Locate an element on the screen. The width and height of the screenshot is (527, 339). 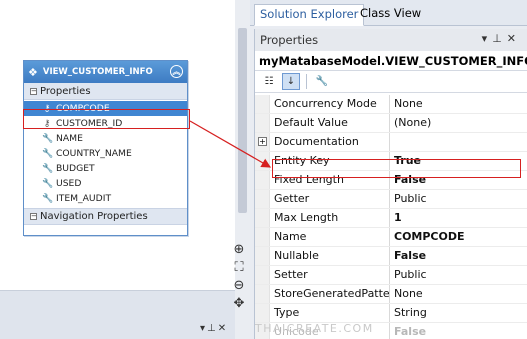
entity-property-name: BUDGET is located at coordinates (75, 168).